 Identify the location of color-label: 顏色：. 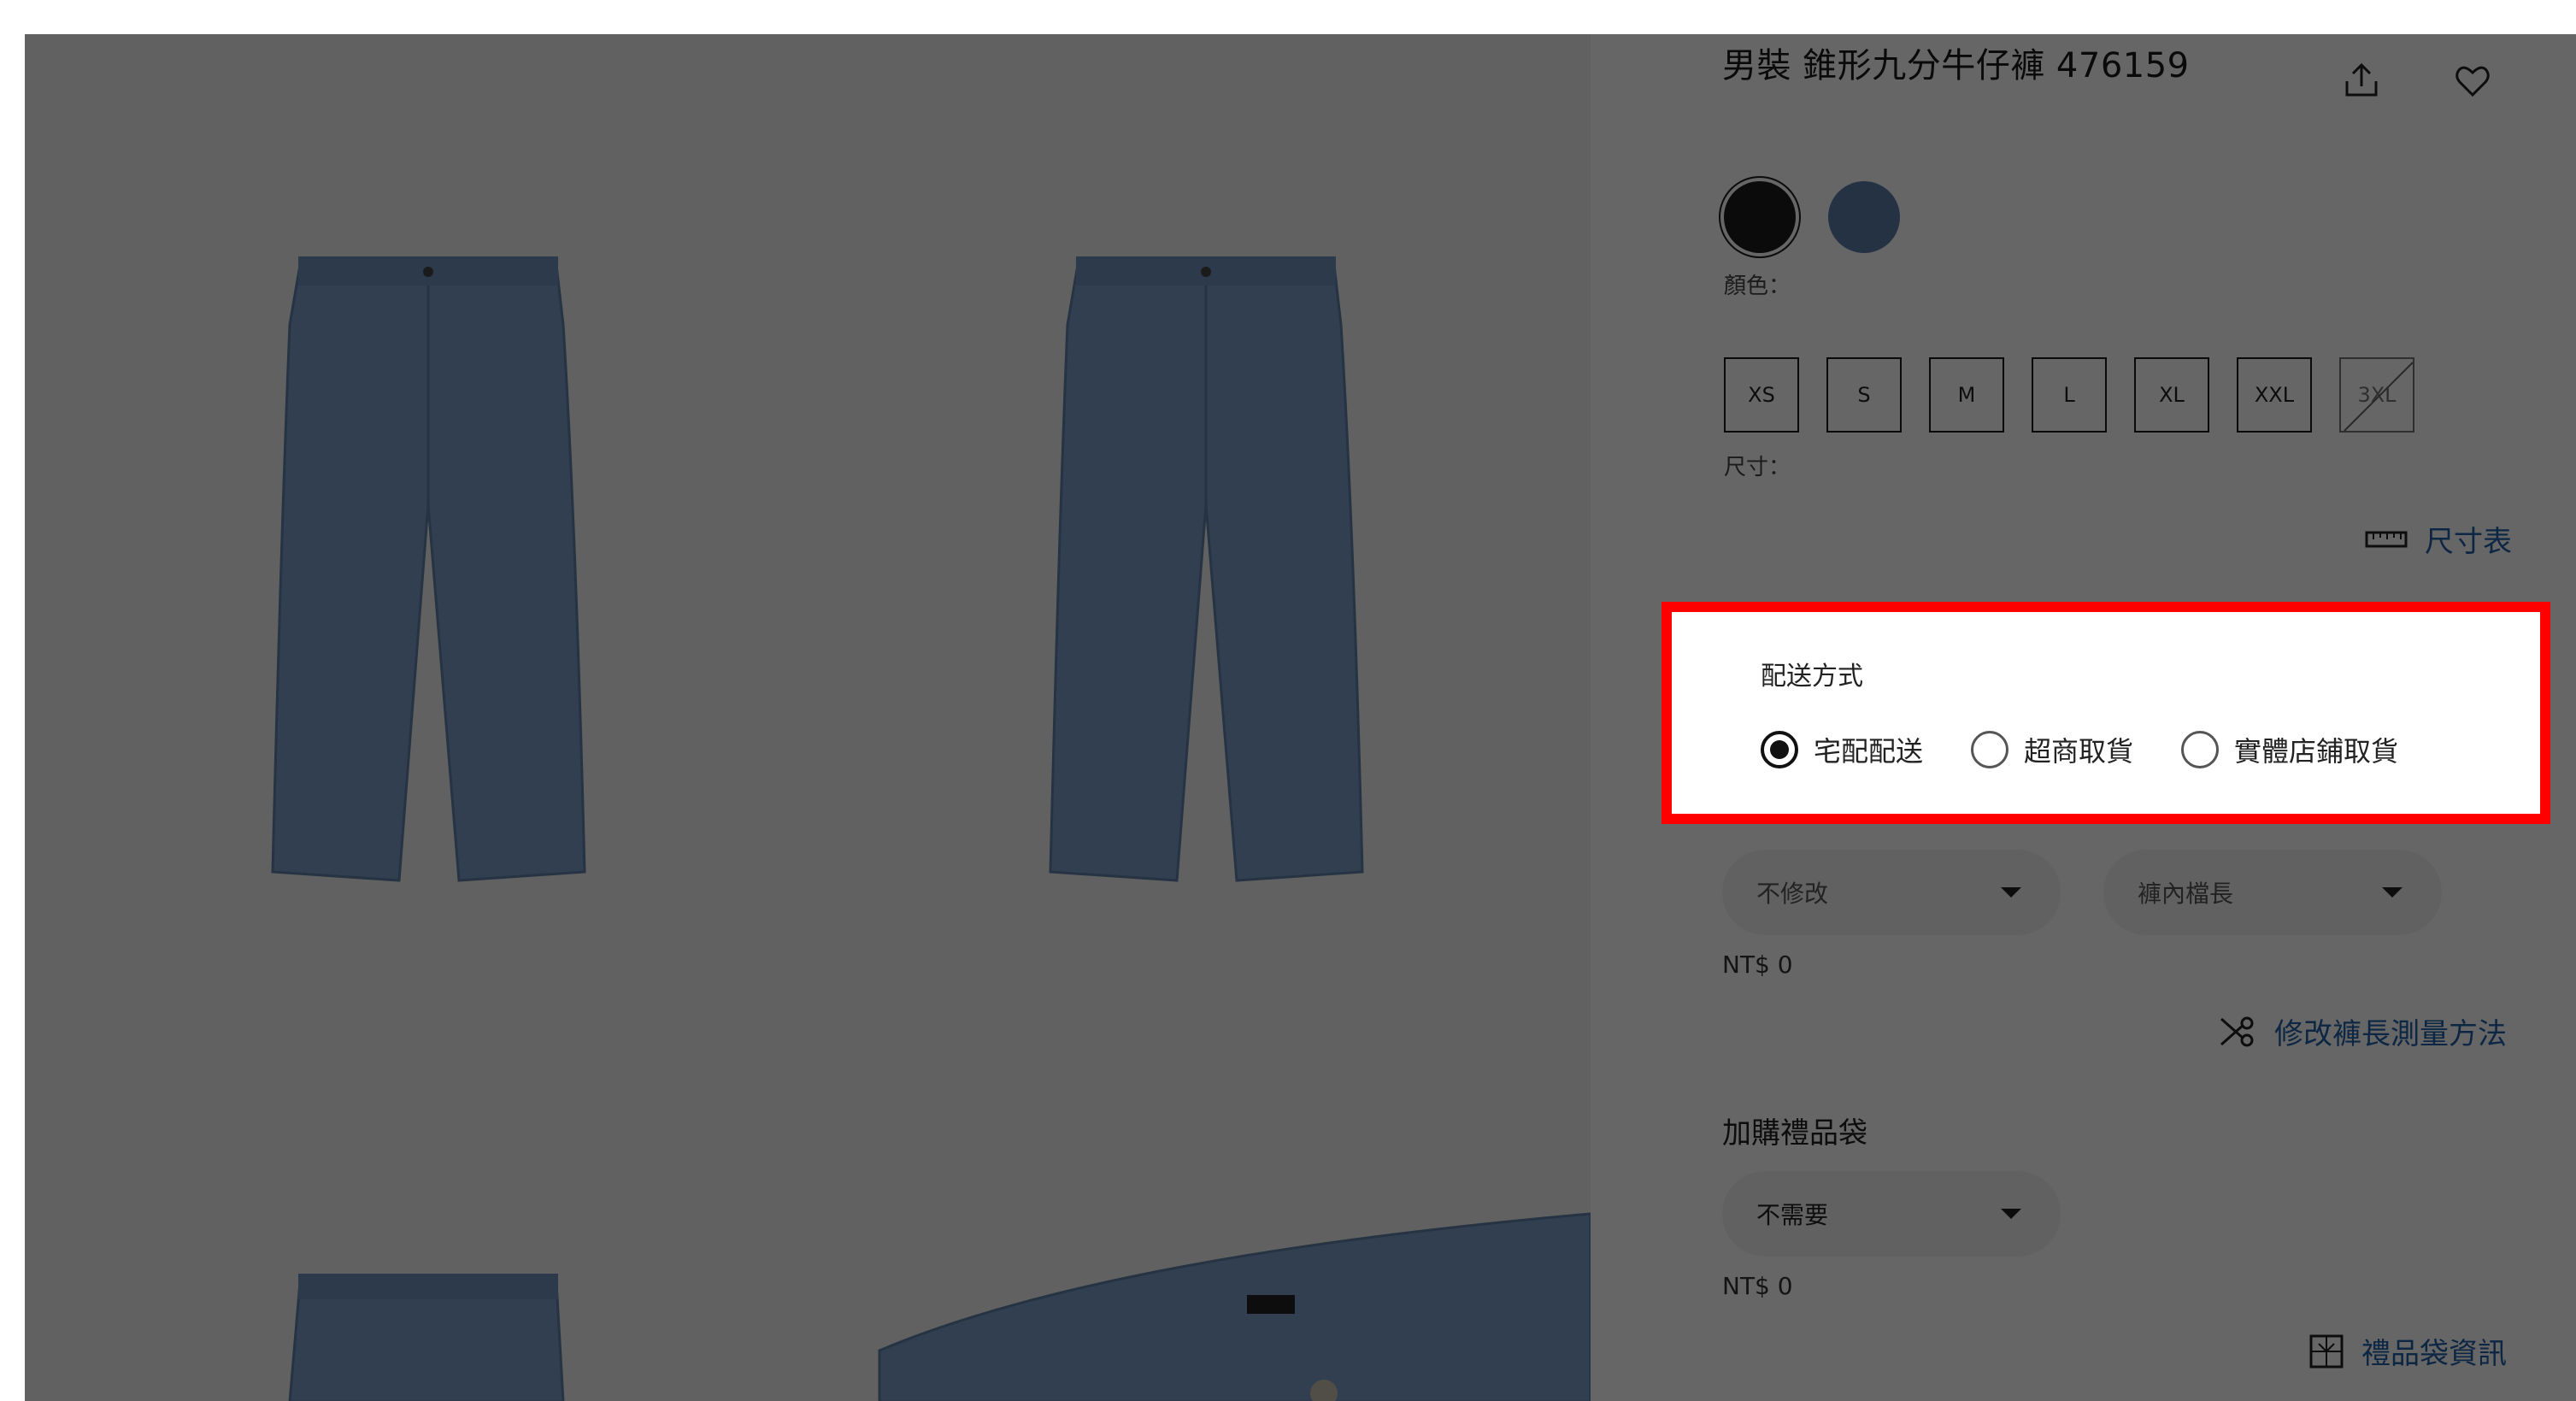
(1757, 286).